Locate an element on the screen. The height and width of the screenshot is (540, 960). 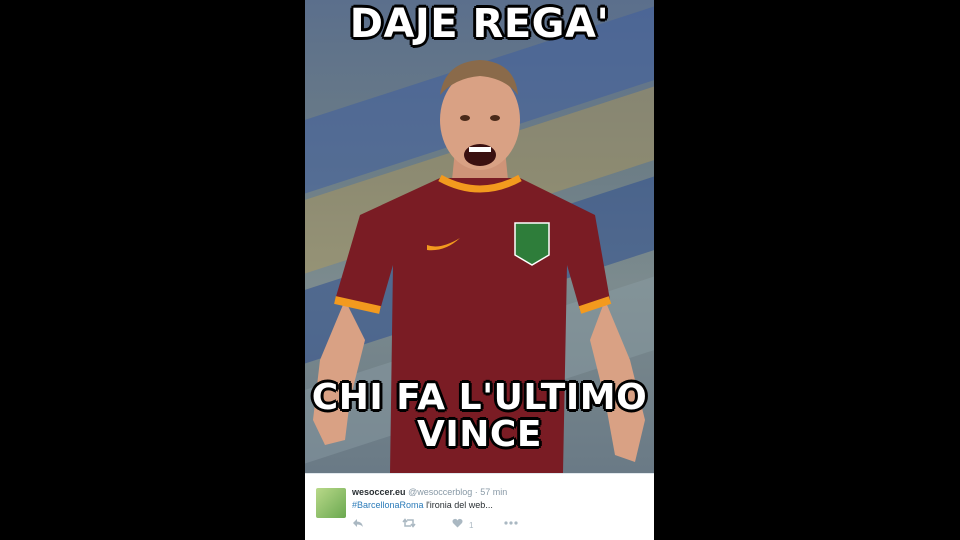
meme-bottom-caption: CHI FA L'ULTIMO VINCE is located at coordinates (479, 416).